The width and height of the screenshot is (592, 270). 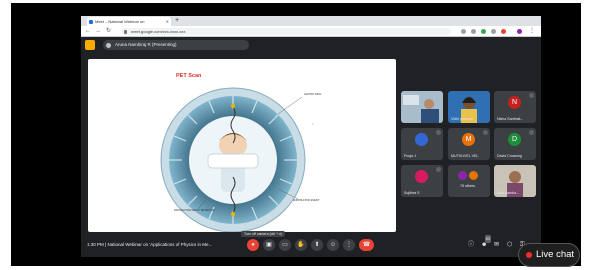 I want to click on tab-title: Meet – National Webinar on, so click(x=120, y=21).